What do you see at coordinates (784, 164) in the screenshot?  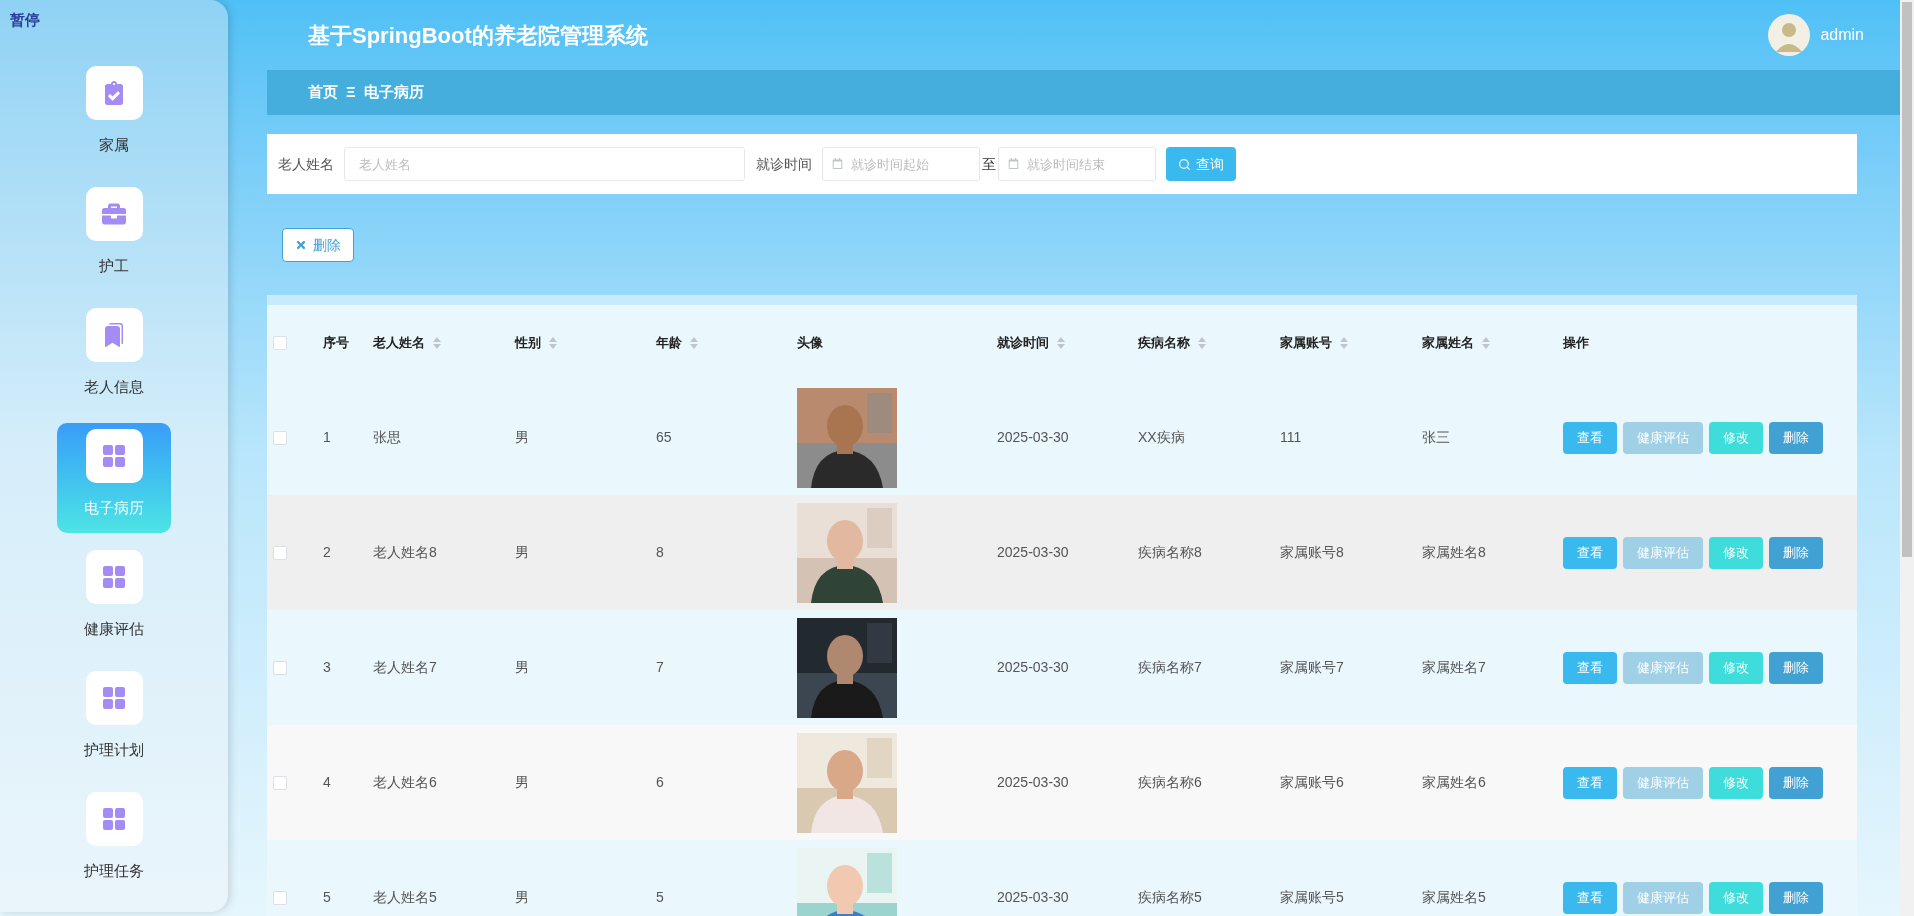 I see `field-label: 就诊时间` at bounding box center [784, 164].